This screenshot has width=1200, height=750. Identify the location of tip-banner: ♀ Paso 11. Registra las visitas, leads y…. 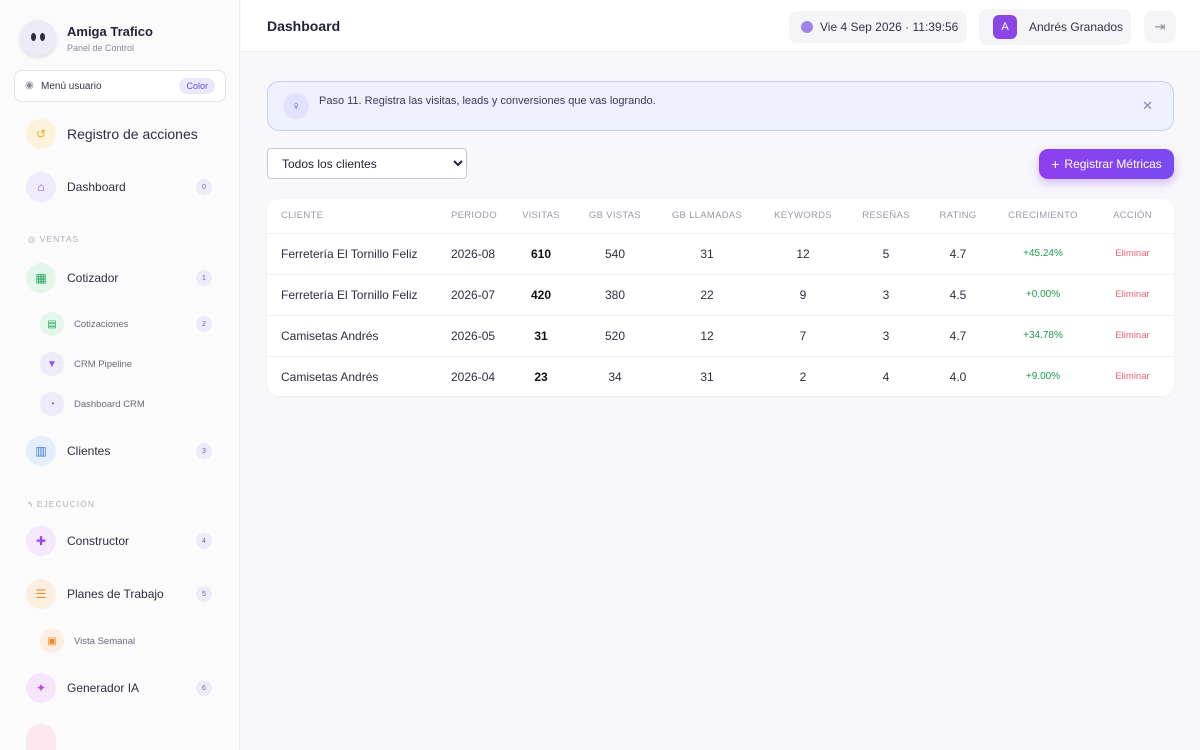
(720, 106).